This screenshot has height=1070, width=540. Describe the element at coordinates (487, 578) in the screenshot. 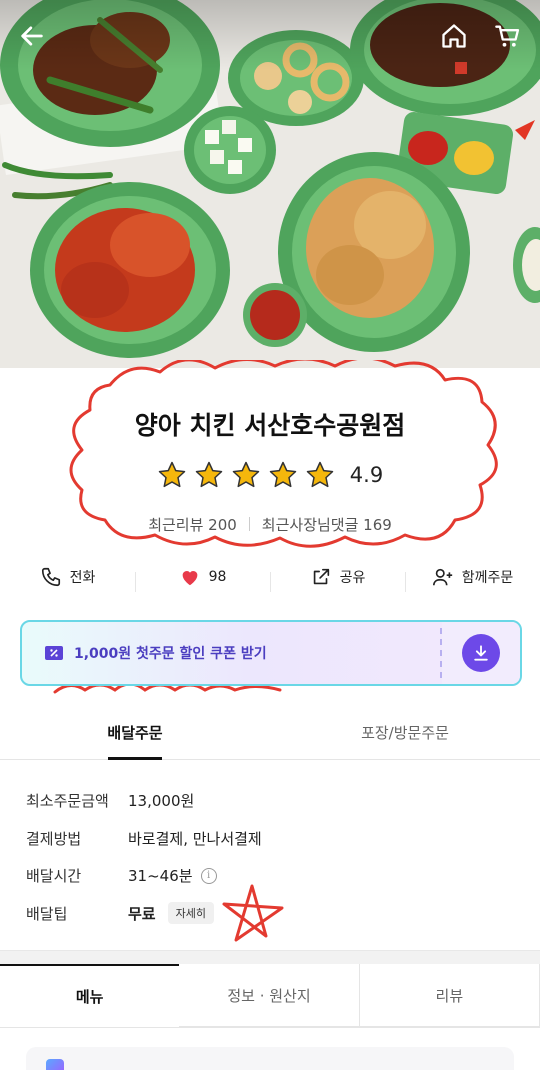

I see `group-order-label: 함께주문` at that location.